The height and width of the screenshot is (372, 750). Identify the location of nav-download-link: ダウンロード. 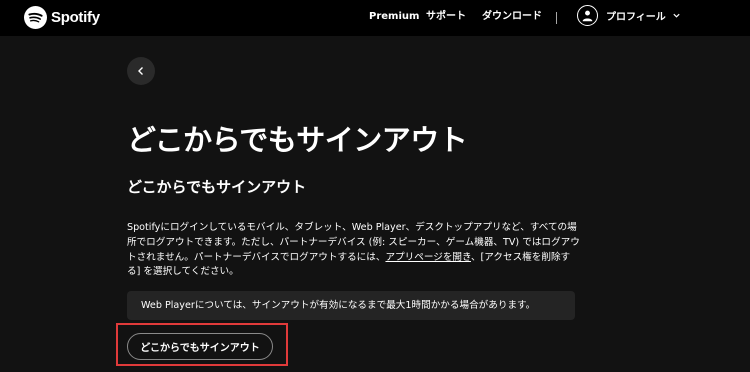
(512, 18).